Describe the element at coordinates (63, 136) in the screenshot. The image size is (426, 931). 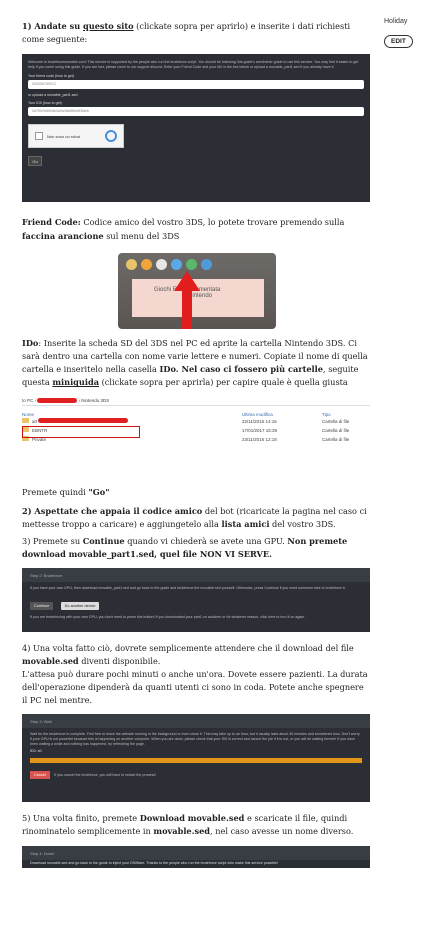
I see `captcha-label: Non sono un robot` at that location.